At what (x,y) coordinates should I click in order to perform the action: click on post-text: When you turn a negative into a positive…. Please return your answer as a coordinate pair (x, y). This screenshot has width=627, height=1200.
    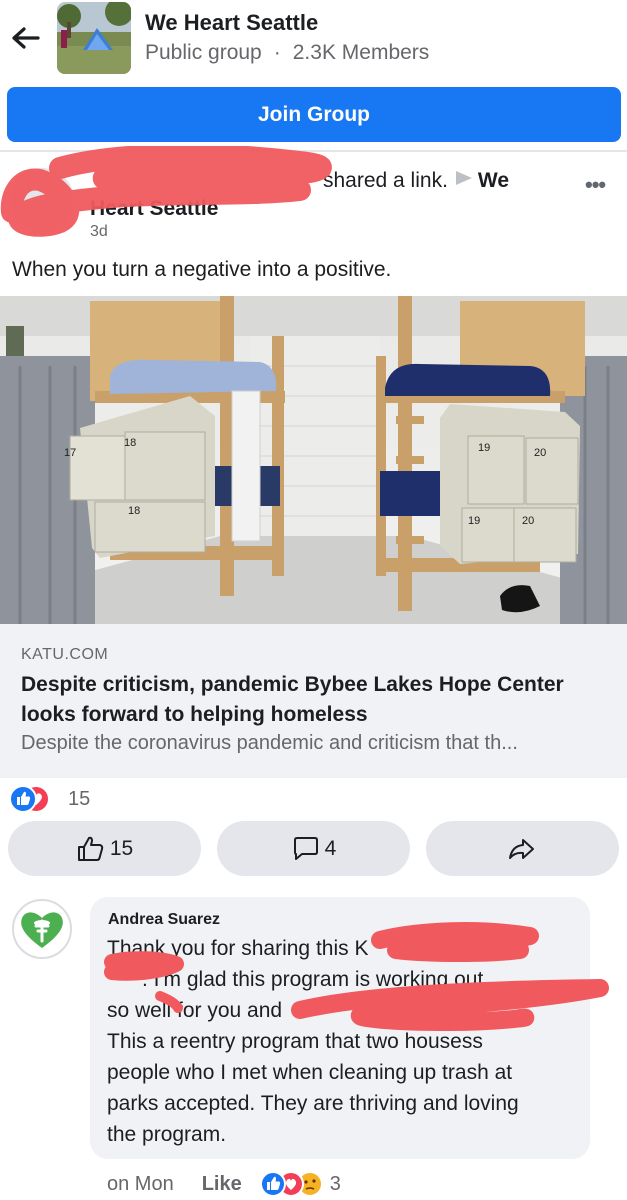
    Looking at the image, I should click on (202, 269).